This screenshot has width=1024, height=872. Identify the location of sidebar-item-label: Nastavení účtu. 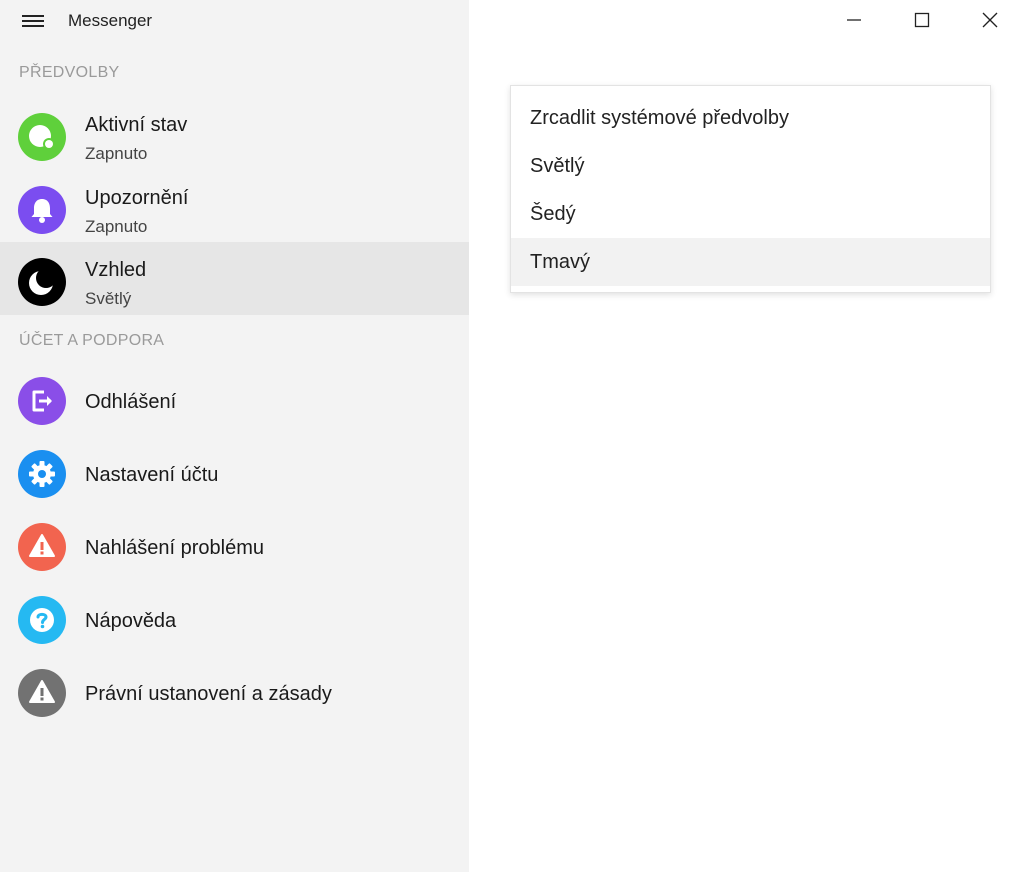
(152, 475).